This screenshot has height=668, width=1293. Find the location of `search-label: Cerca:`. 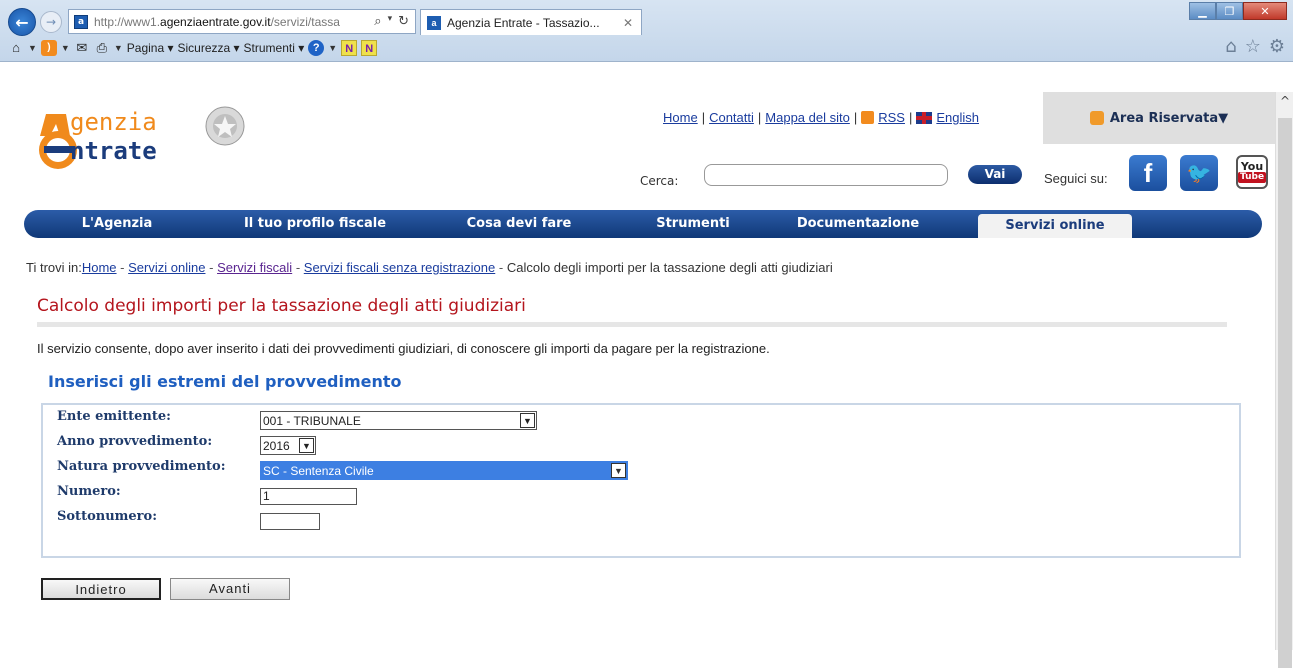

search-label: Cerca: is located at coordinates (659, 181).